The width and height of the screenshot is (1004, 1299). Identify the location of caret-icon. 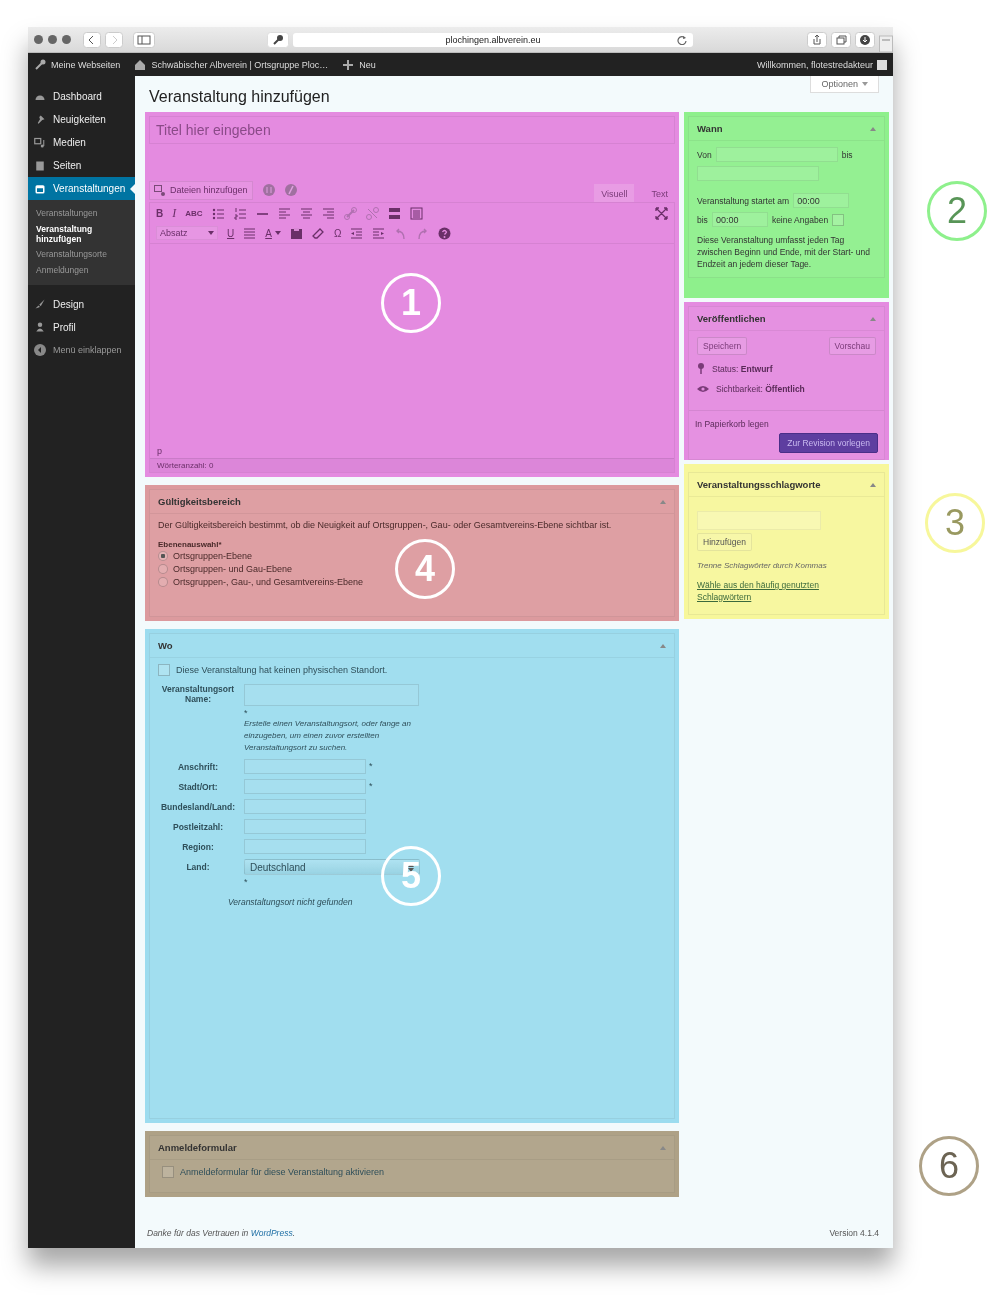
(277, 233).